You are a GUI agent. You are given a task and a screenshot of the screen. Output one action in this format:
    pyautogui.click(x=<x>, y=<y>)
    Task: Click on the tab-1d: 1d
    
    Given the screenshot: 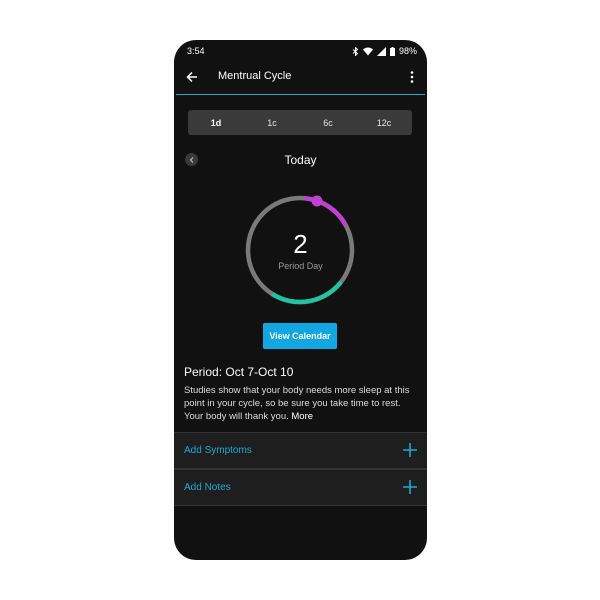 What is the action you would take?
    pyautogui.click(x=216, y=122)
    